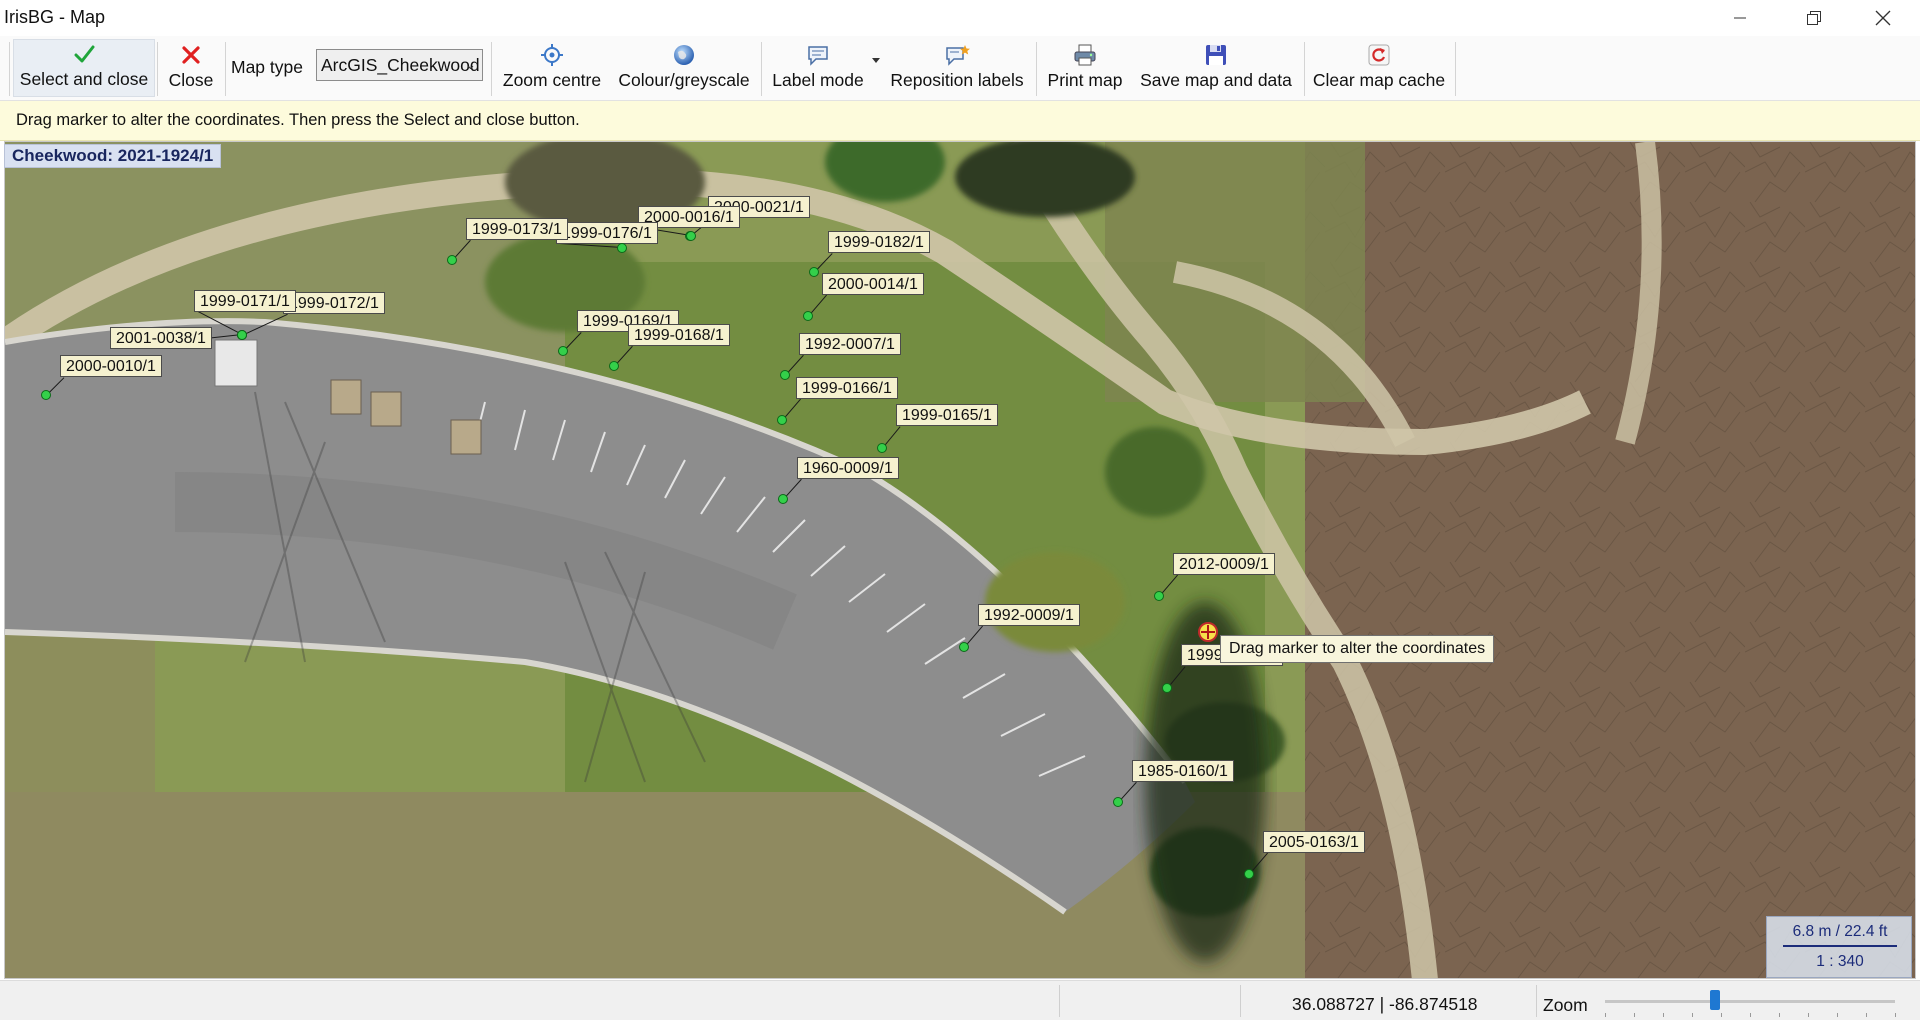  I want to click on save-map-label: Save map and data, so click(1216, 80).